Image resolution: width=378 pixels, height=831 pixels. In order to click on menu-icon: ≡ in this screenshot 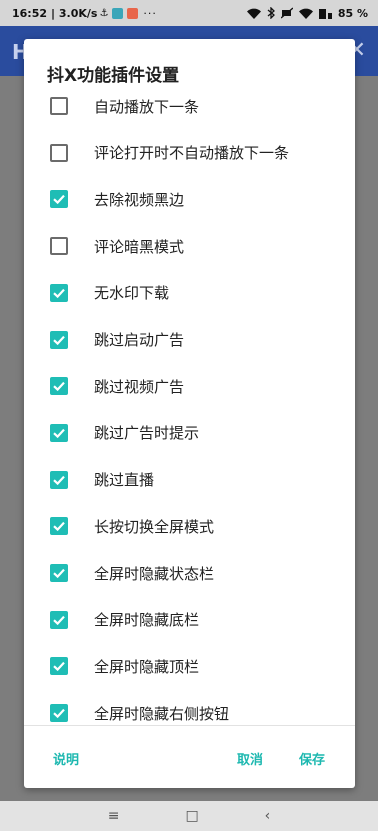, I will do `click(114, 816)`.